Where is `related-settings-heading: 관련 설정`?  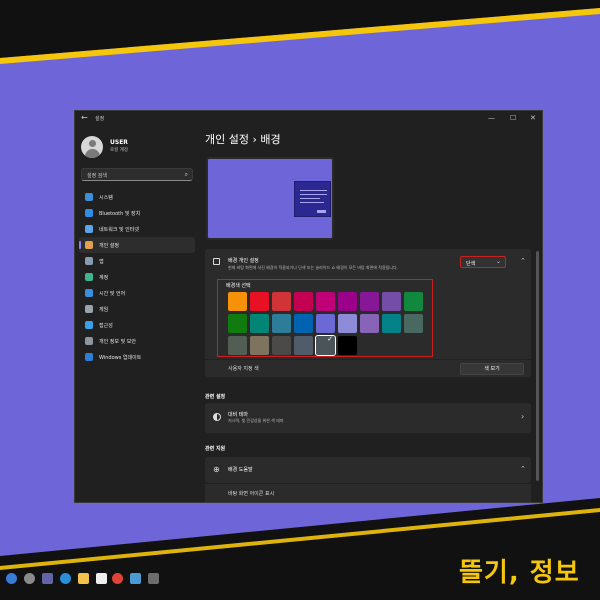
related-settings-heading: 관련 설정 is located at coordinates (215, 397).